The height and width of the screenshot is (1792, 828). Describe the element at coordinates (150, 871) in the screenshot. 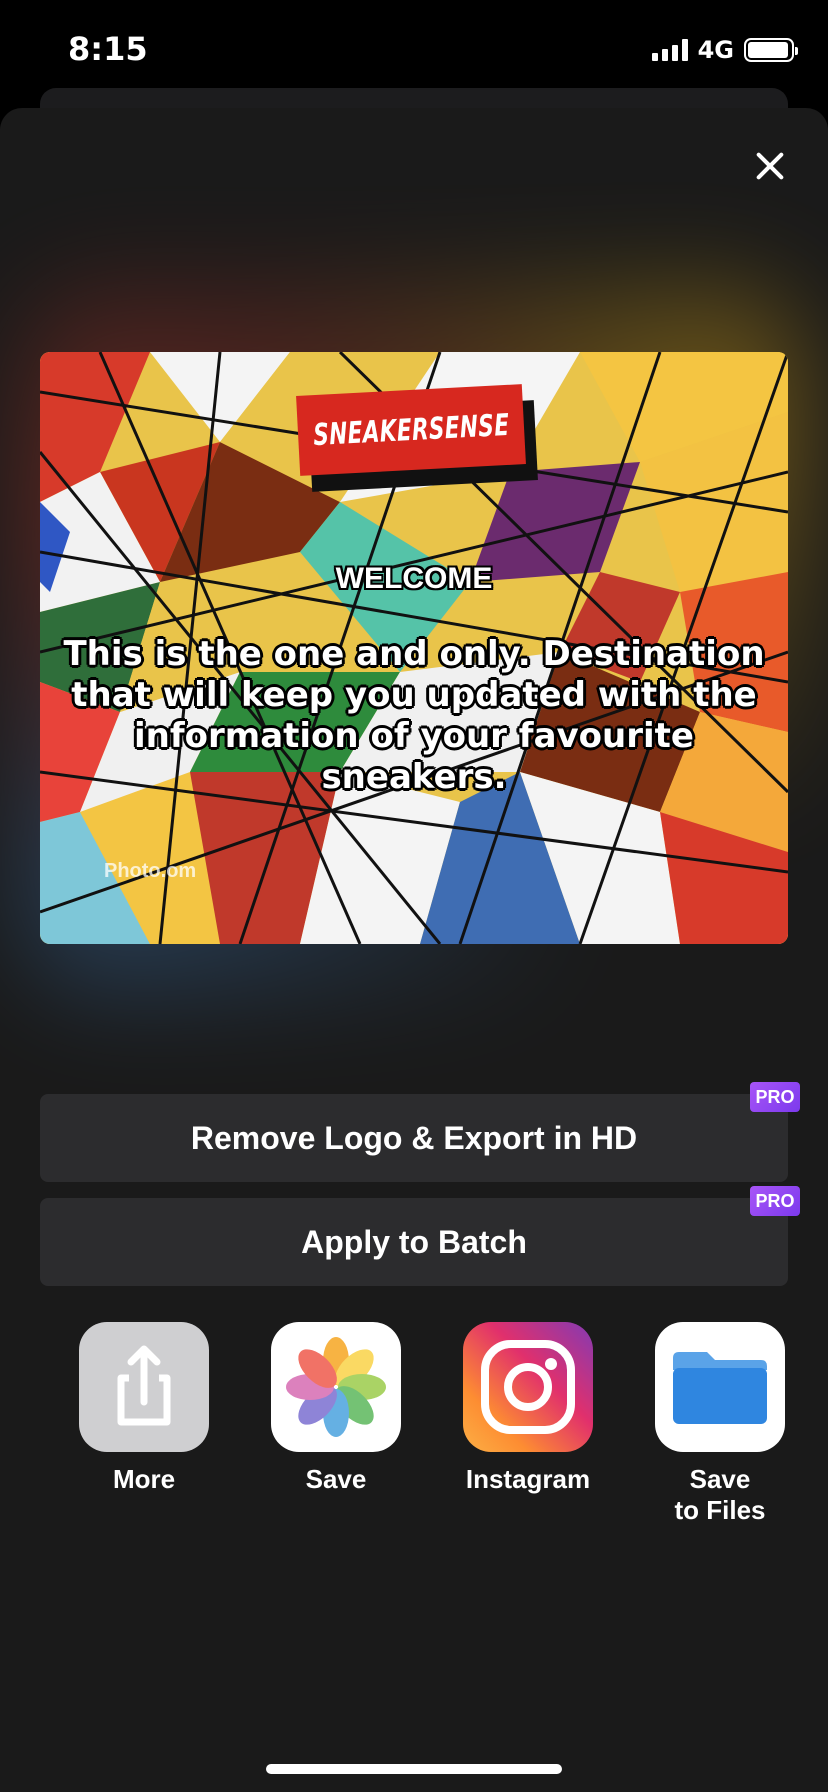

I see `watermark: Photo.om` at that location.